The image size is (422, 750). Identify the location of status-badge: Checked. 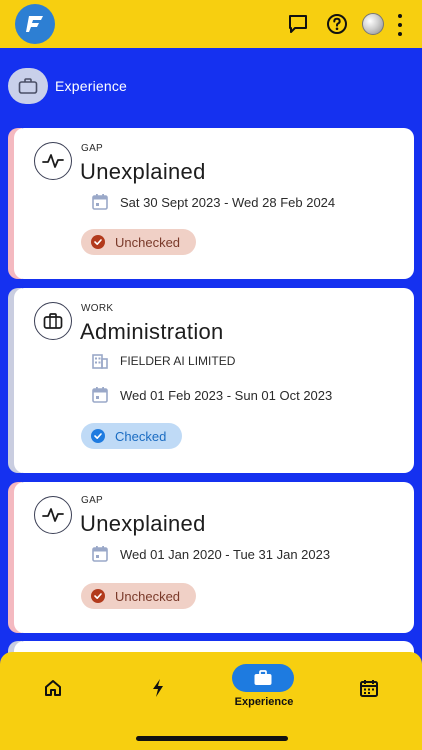
(132, 436).